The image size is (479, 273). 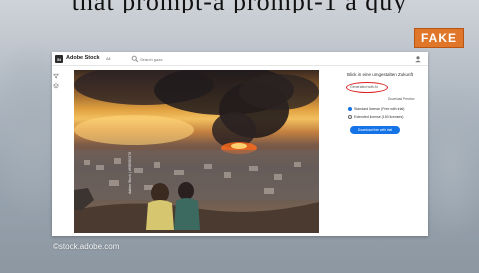 What do you see at coordinates (108, 58) in the screenshot?
I see `category-dropdown: All` at bounding box center [108, 58].